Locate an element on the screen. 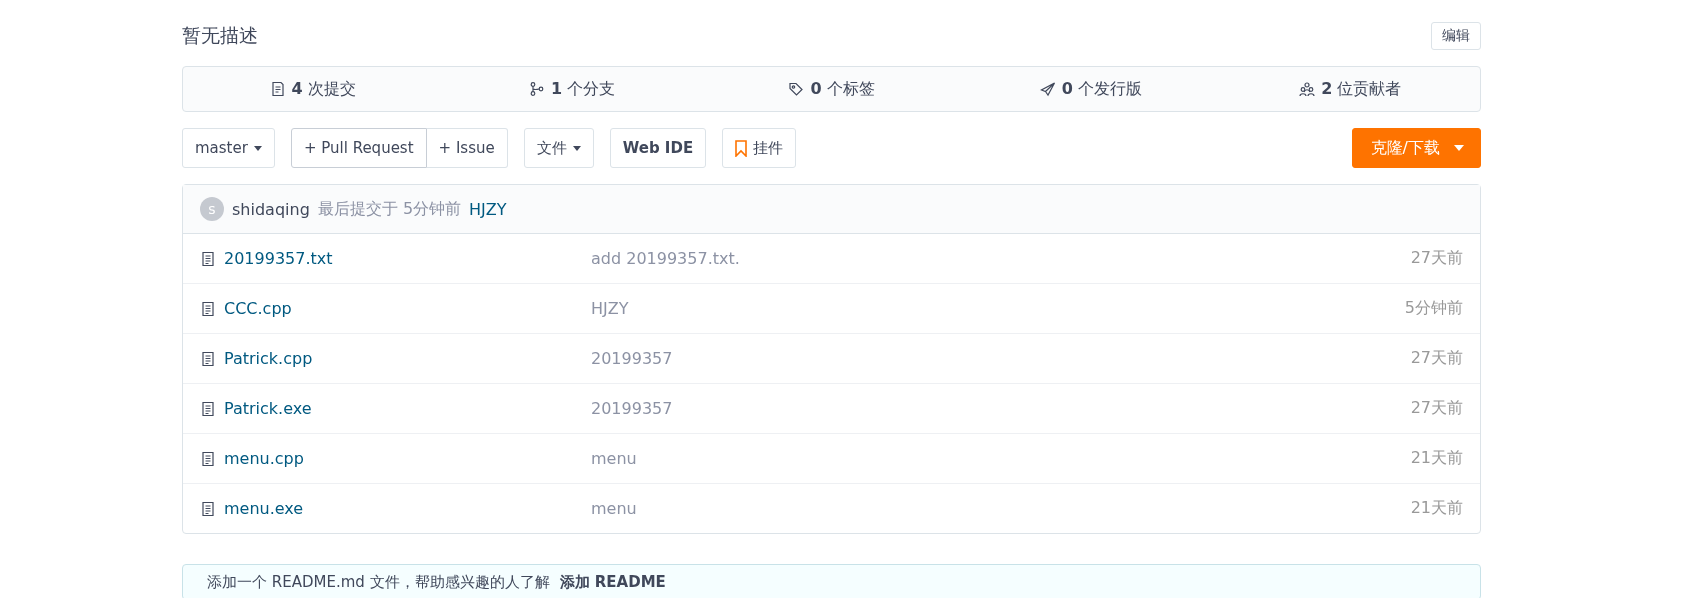 The image size is (1687, 598). file-time: 5分钟前 is located at coordinates (1433, 308).